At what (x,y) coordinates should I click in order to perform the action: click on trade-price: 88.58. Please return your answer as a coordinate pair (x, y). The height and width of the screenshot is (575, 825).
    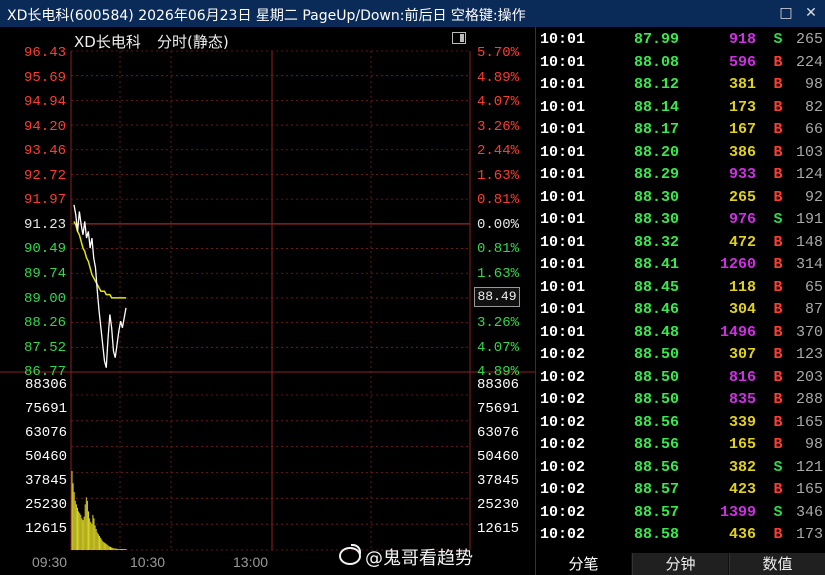
    Looking at the image, I should click on (656, 534).